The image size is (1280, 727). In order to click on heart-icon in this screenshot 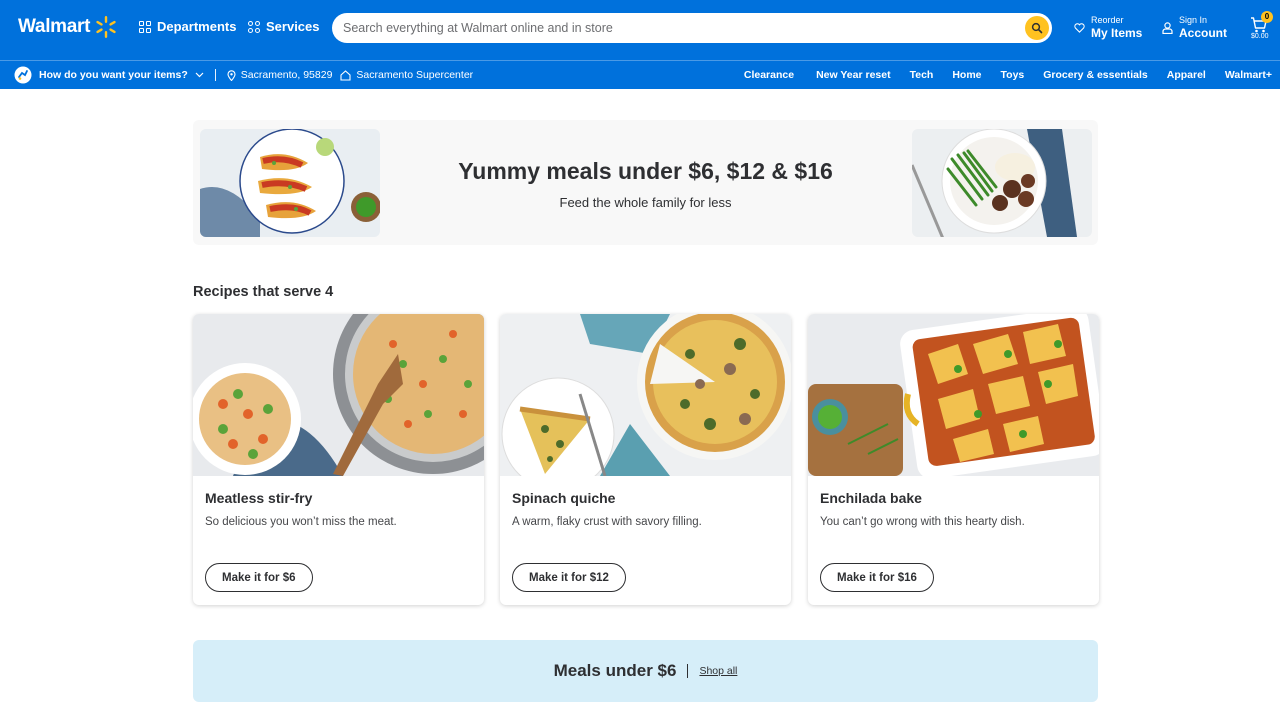, I will do `click(1079, 27)`.